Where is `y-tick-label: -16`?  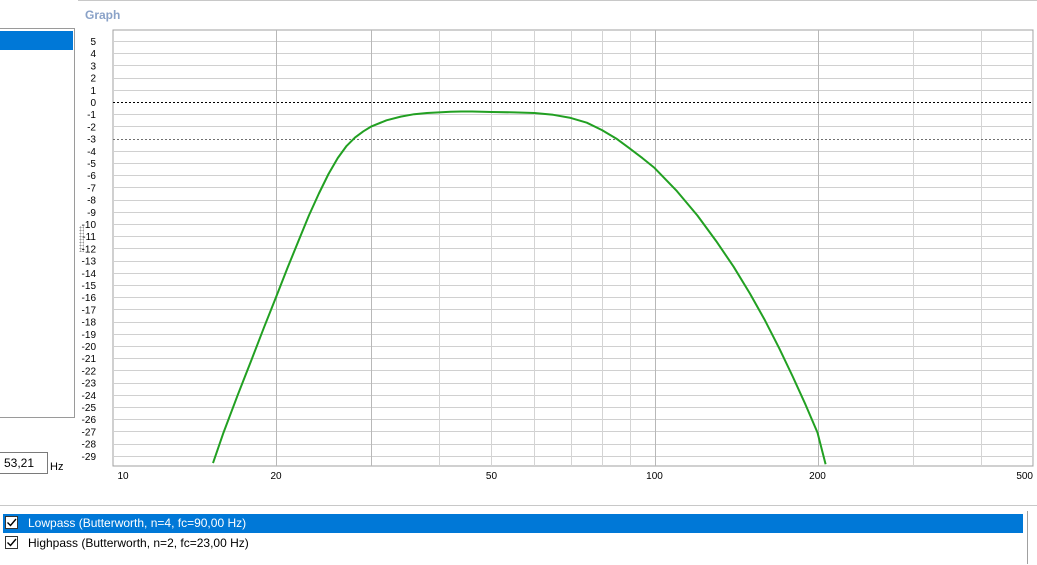
y-tick-label: -16 is located at coordinates (89, 298).